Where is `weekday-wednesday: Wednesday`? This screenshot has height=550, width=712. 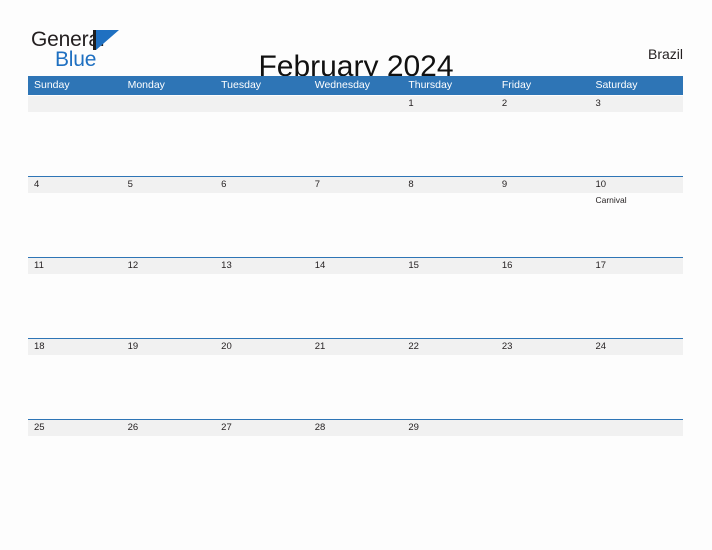 weekday-wednesday: Wednesday is located at coordinates (342, 85).